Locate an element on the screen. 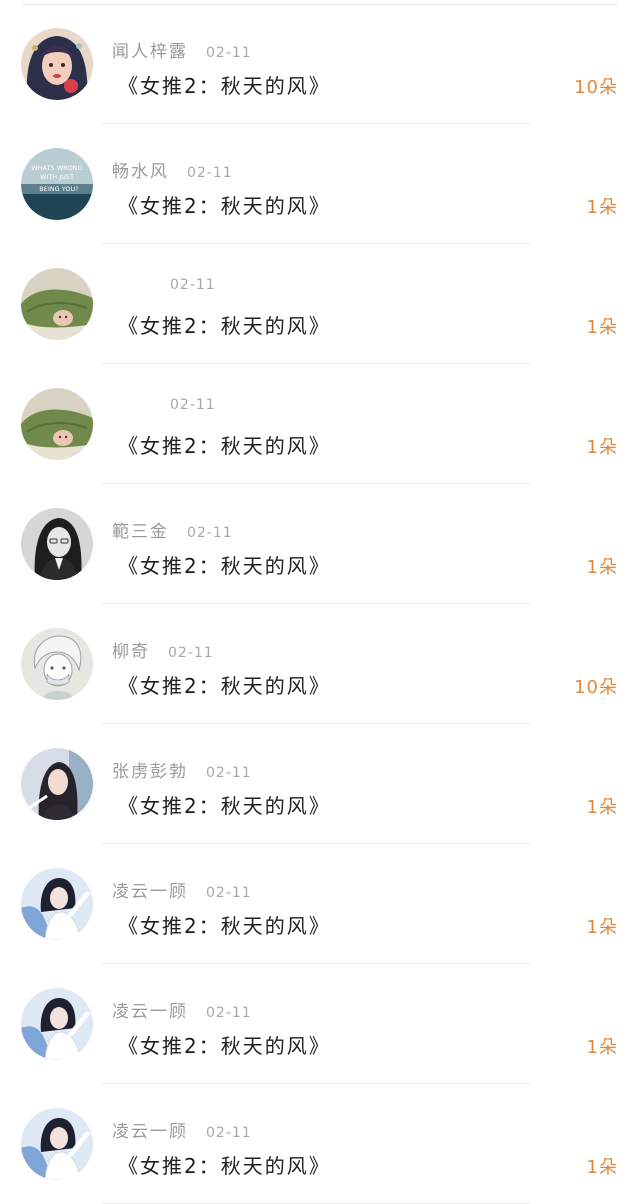 The width and height of the screenshot is (640, 1204). username: 张虏彭勃 is located at coordinates (150, 769).